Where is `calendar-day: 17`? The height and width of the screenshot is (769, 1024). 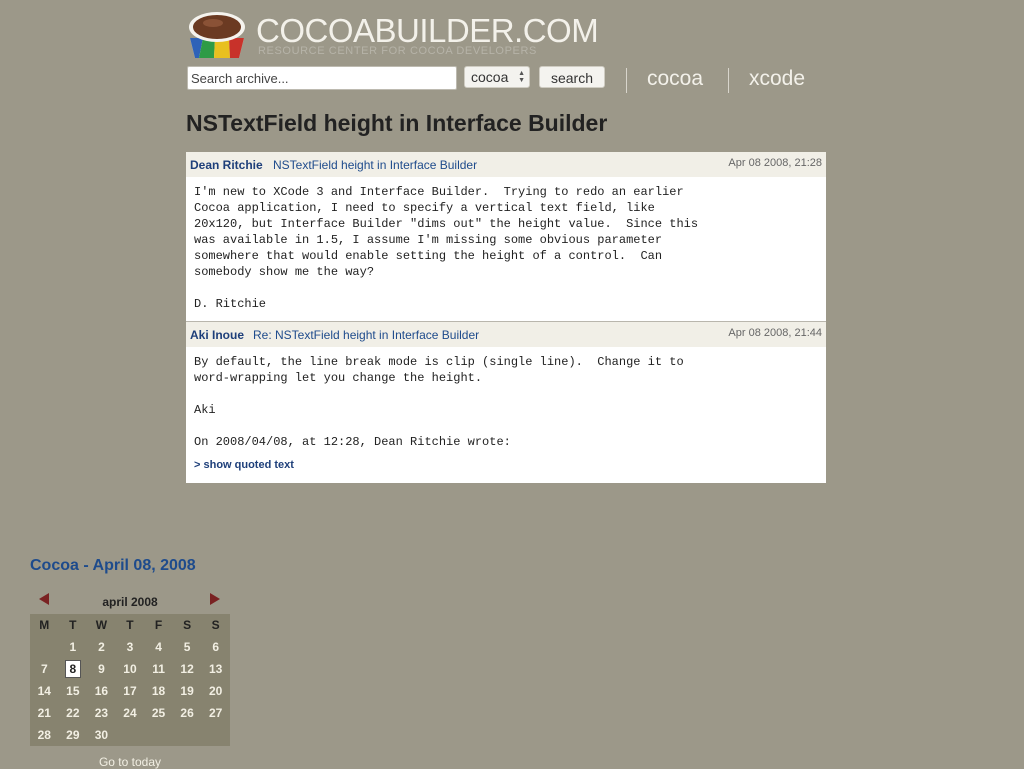
calendar-day: 17 is located at coordinates (130, 691).